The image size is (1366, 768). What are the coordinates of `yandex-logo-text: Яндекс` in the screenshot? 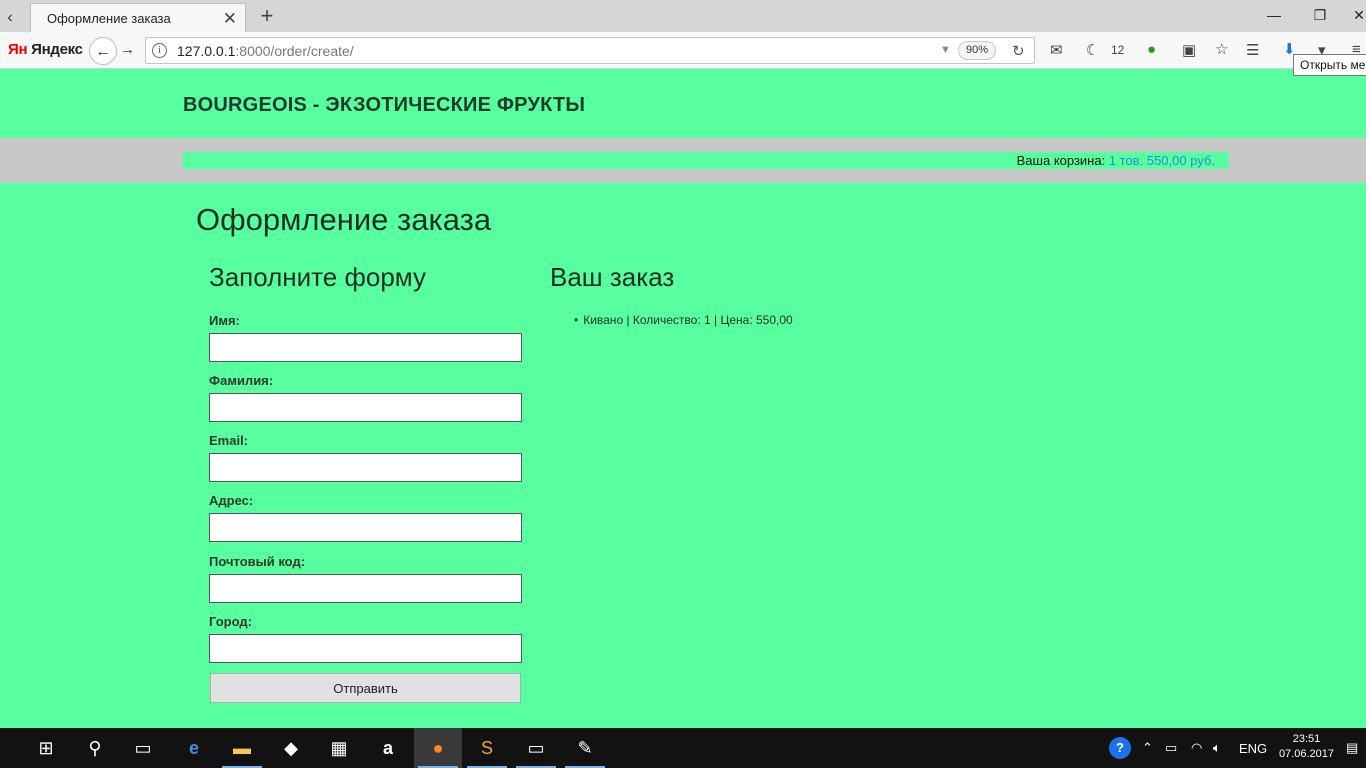 It's located at (57, 49).